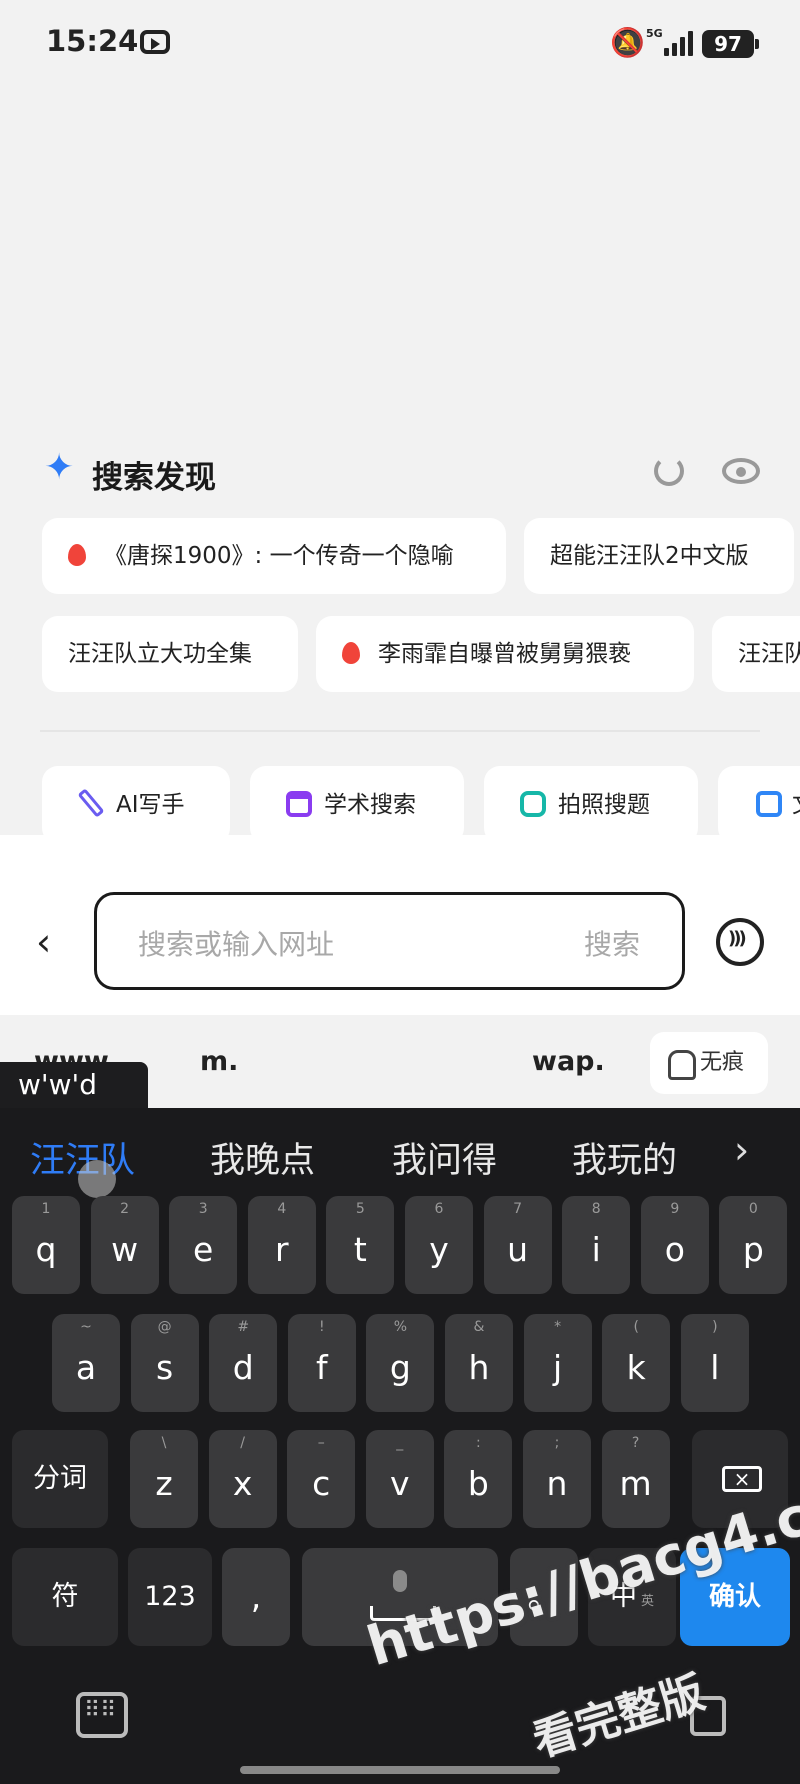 The height and width of the screenshot is (1784, 800). Describe the element at coordinates (557, 1443) in the screenshot. I see `key-secondary-label: ;` at that location.